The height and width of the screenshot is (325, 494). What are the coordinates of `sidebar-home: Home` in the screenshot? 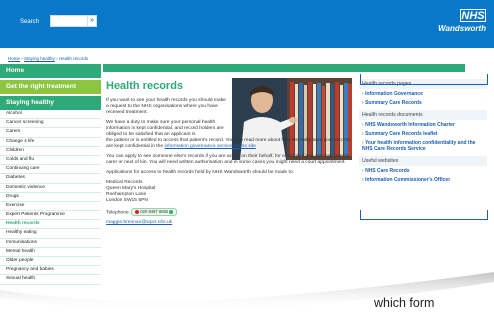 It's located at (50, 71).